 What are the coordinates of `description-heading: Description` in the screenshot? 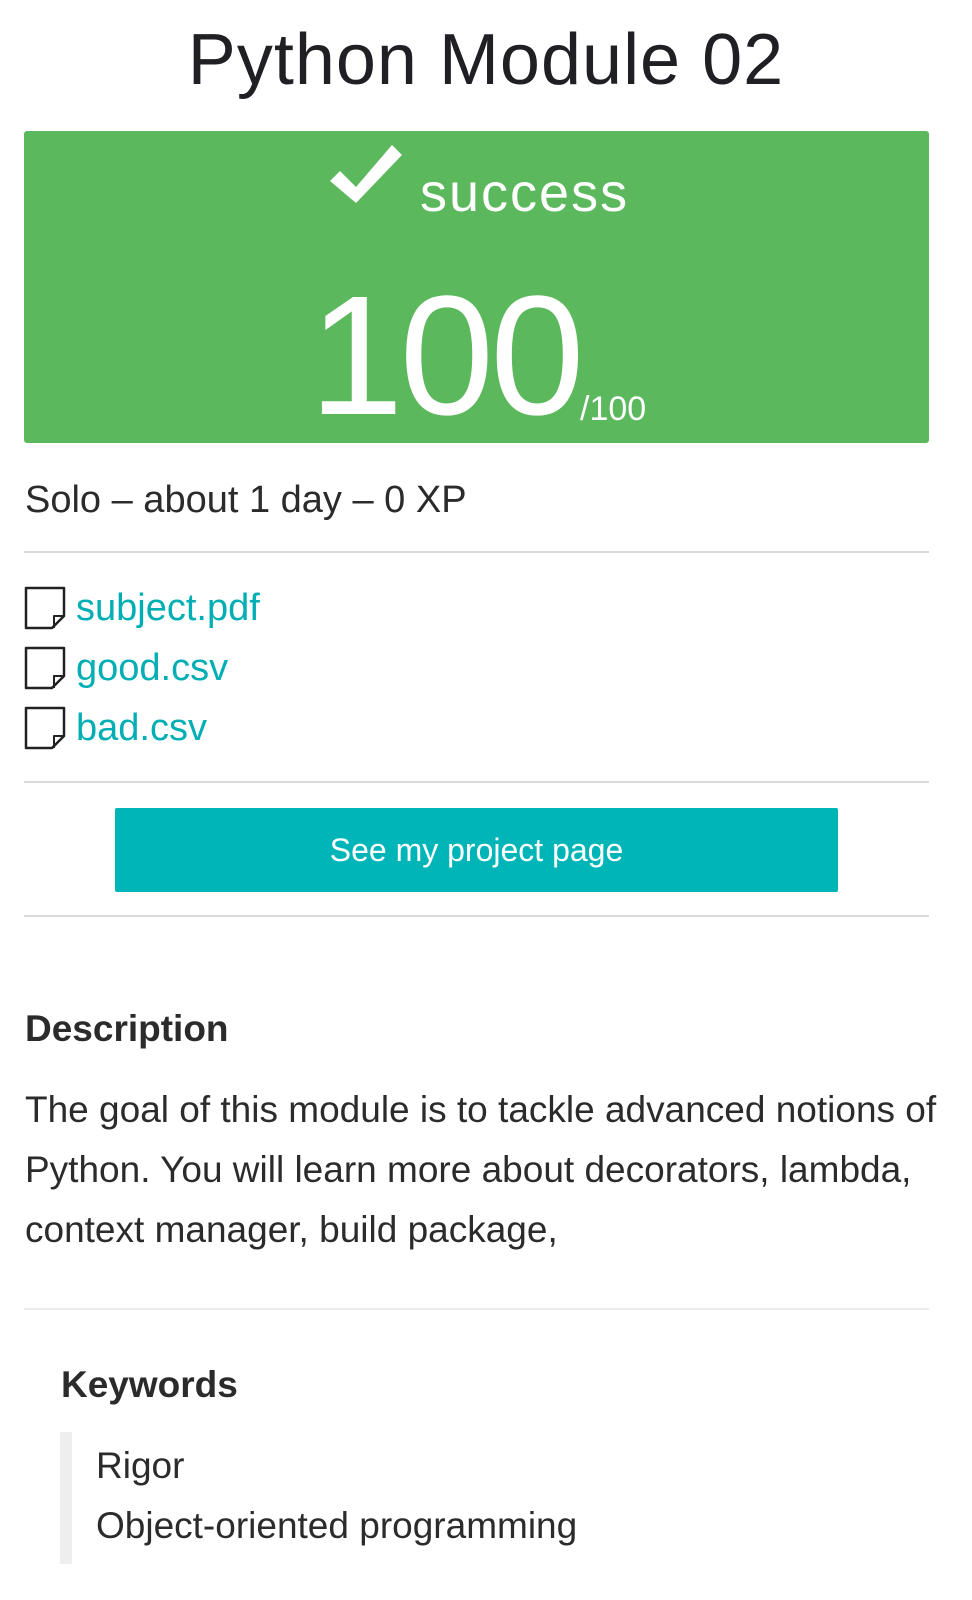 It's located at (127, 1028).